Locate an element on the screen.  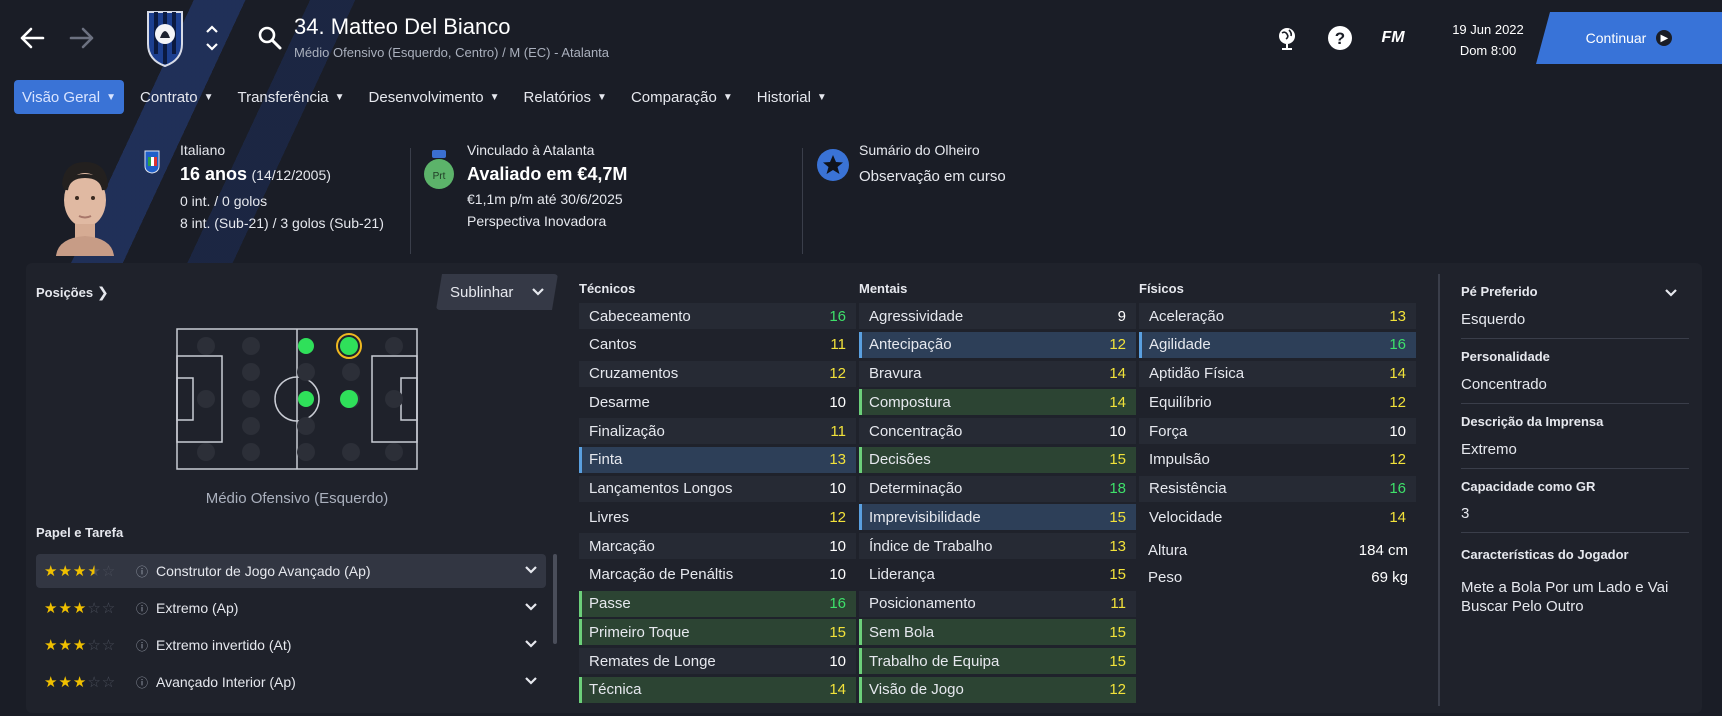
position-pitch is located at coordinates (297, 399).